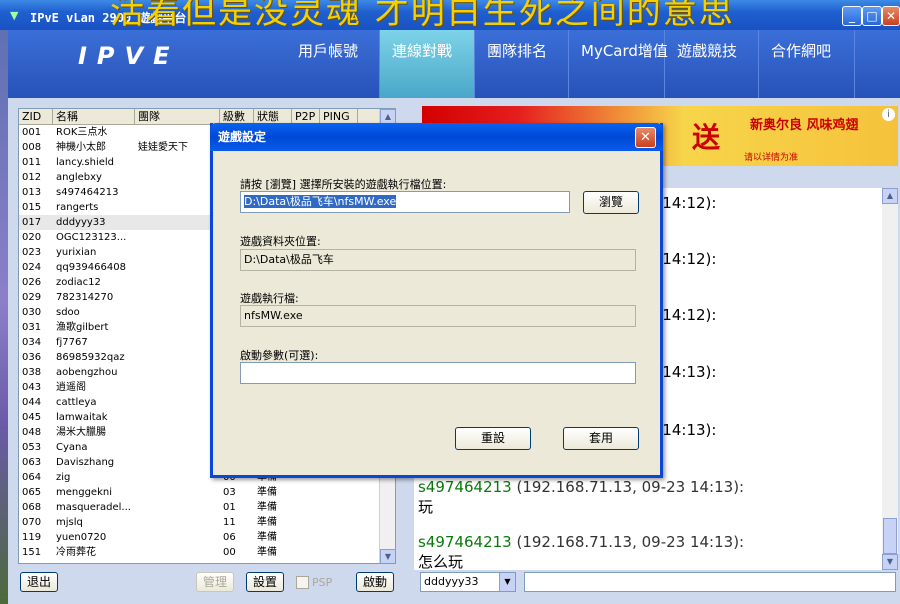 The image size is (900, 604). What do you see at coordinates (32, 282) in the screenshot?
I see `cell-zid: 026` at bounding box center [32, 282].